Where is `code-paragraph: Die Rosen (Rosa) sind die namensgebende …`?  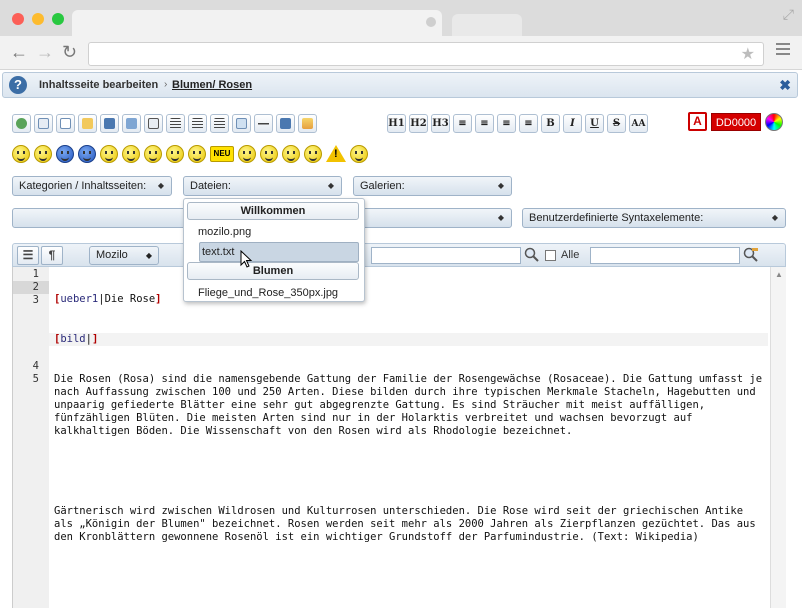
code-paragraph: Die Rosen (Rosa) sind die namensgebende … is located at coordinates (411, 405).